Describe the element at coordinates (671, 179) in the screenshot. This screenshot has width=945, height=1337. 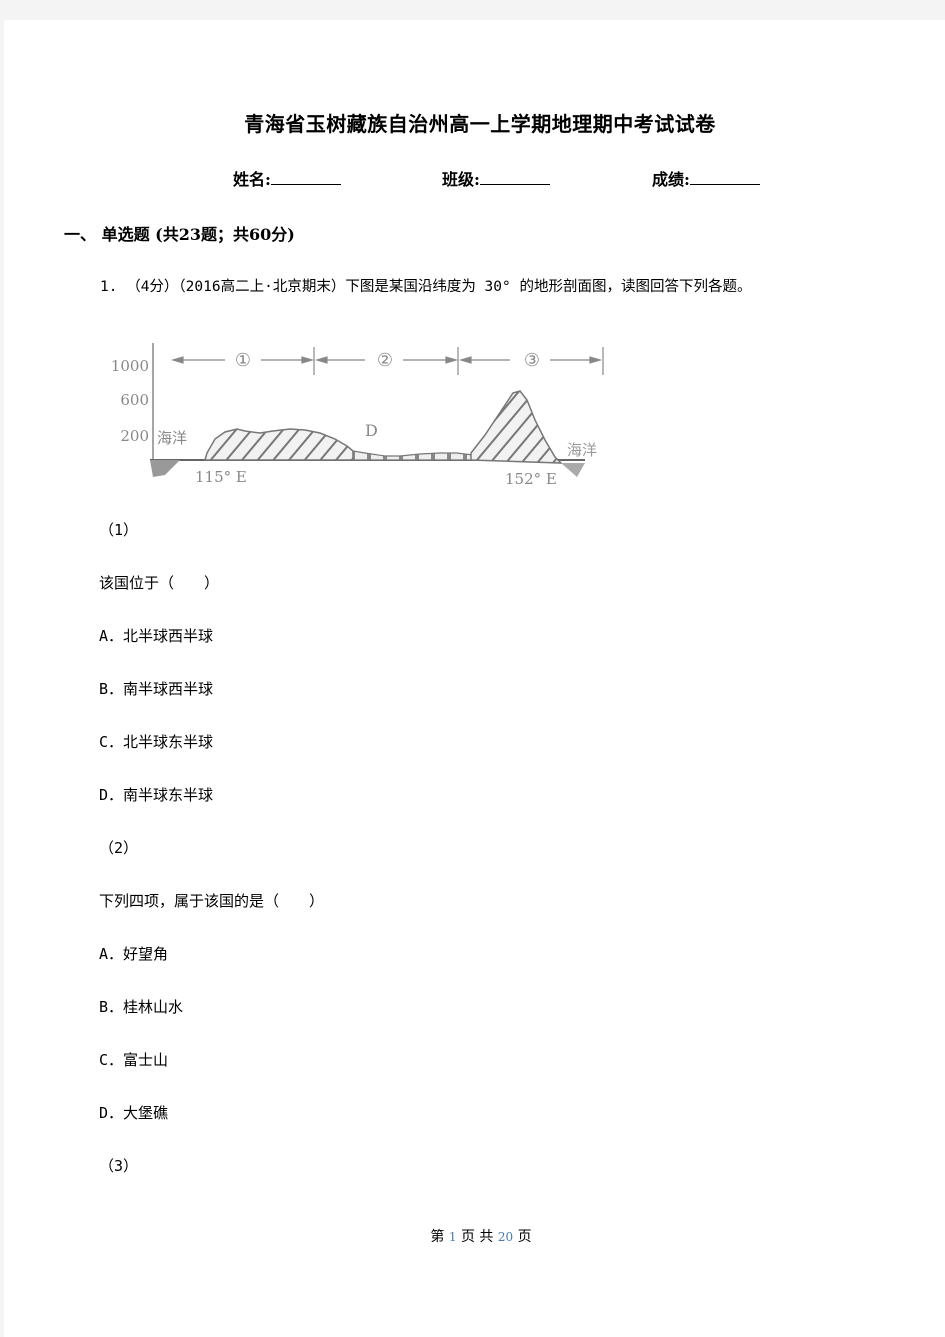
I see `score-label: 成绩:` at that location.